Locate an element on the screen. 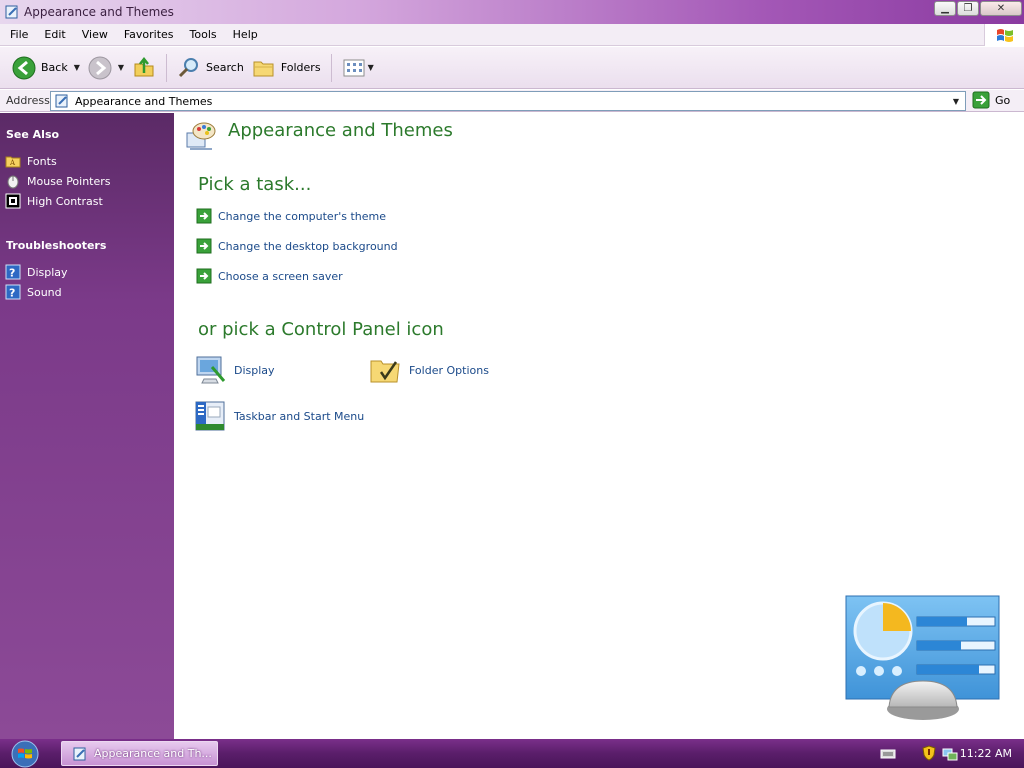  folders-icon is located at coordinates (263, 68).